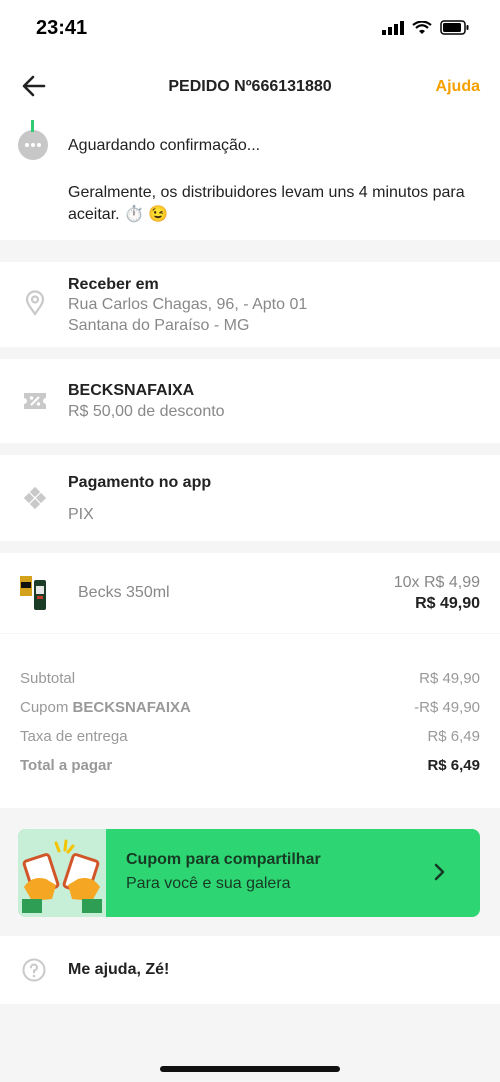 The height and width of the screenshot is (1082, 500). I want to click on coupon-prefix: Cupom, so click(44, 707).